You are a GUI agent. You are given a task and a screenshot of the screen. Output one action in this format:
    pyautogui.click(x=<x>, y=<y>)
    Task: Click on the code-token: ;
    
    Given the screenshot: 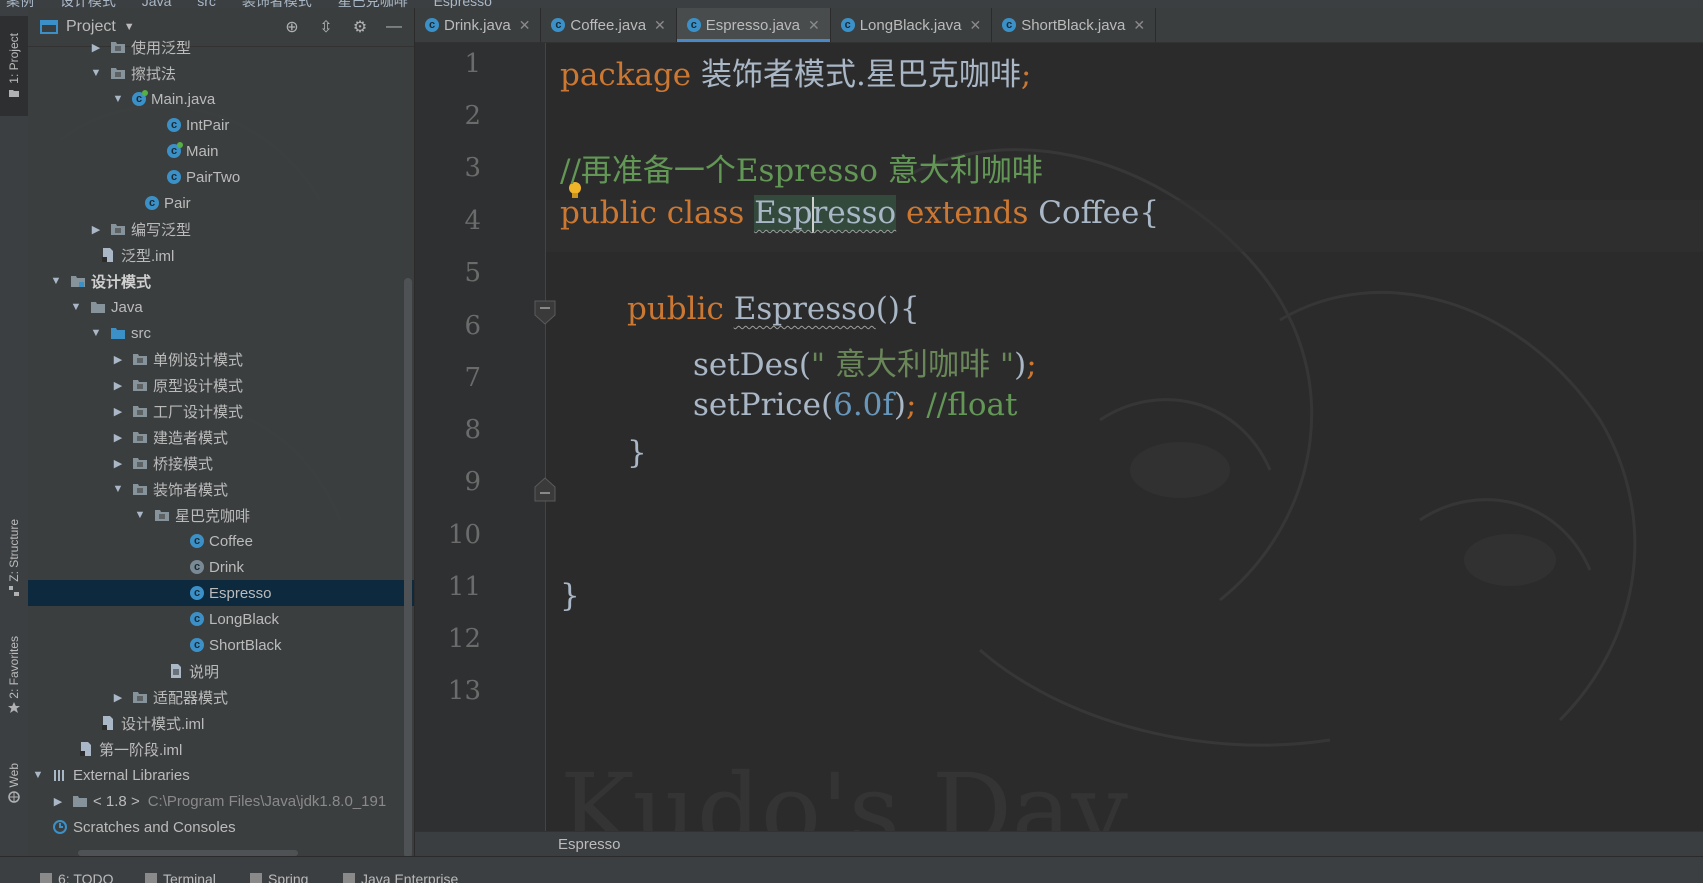 What is the action you would take?
    pyautogui.click(x=1031, y=365)
    